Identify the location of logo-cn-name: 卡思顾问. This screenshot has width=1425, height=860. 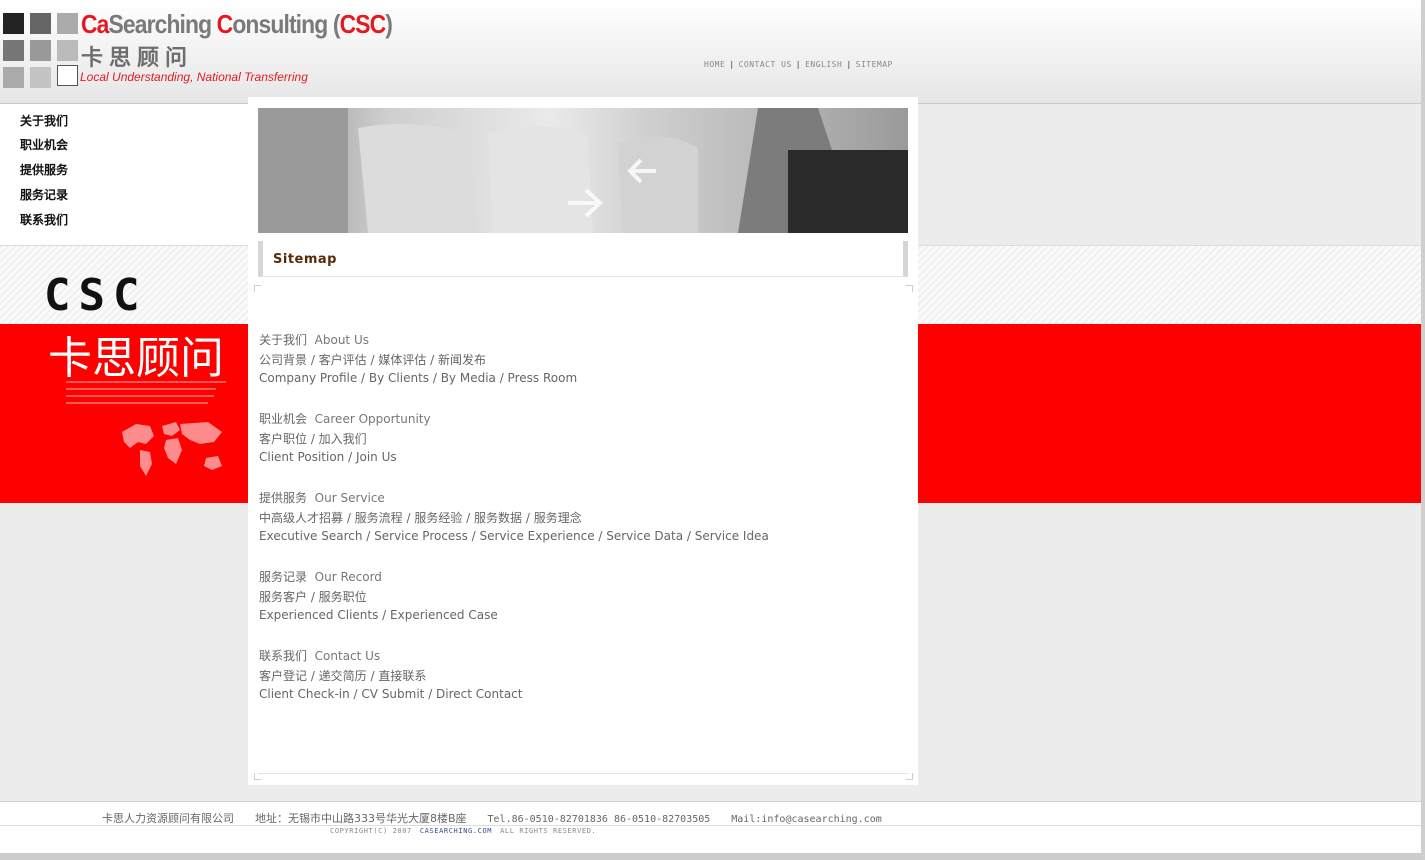
(137, 58).